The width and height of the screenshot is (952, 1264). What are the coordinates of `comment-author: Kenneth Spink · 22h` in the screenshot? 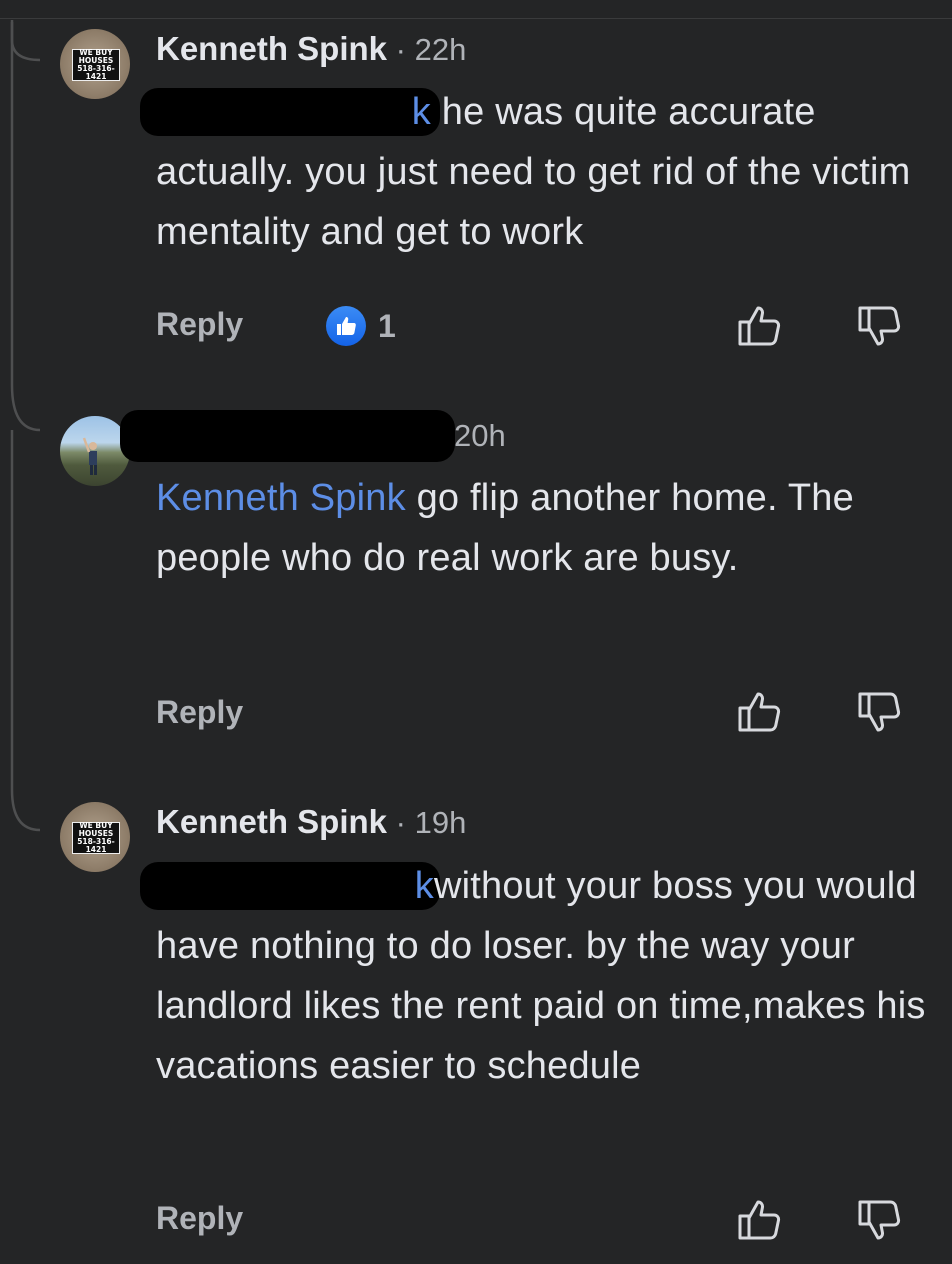 It's located at (311, 49).